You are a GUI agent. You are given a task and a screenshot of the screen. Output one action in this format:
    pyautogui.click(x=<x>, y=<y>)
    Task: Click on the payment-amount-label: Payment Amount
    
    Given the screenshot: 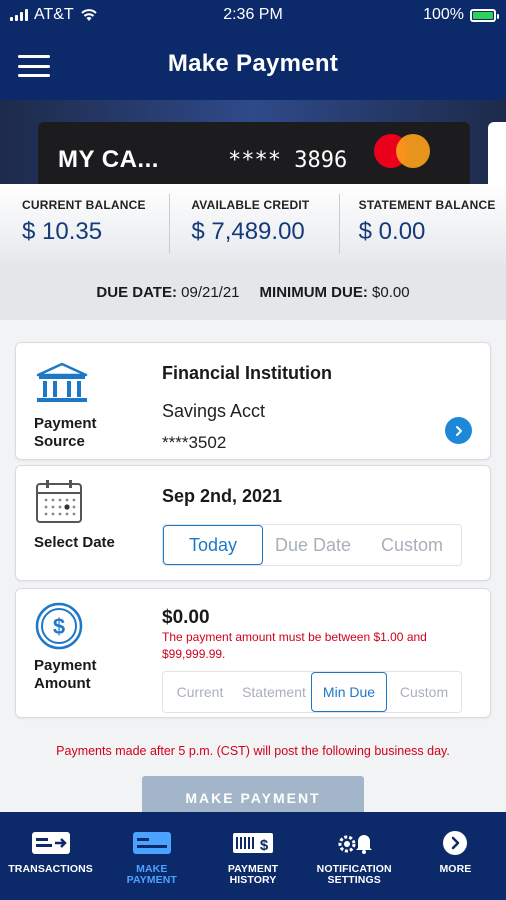 What is the action you would take?
    pyautogui.click(x=65, y=675)
    